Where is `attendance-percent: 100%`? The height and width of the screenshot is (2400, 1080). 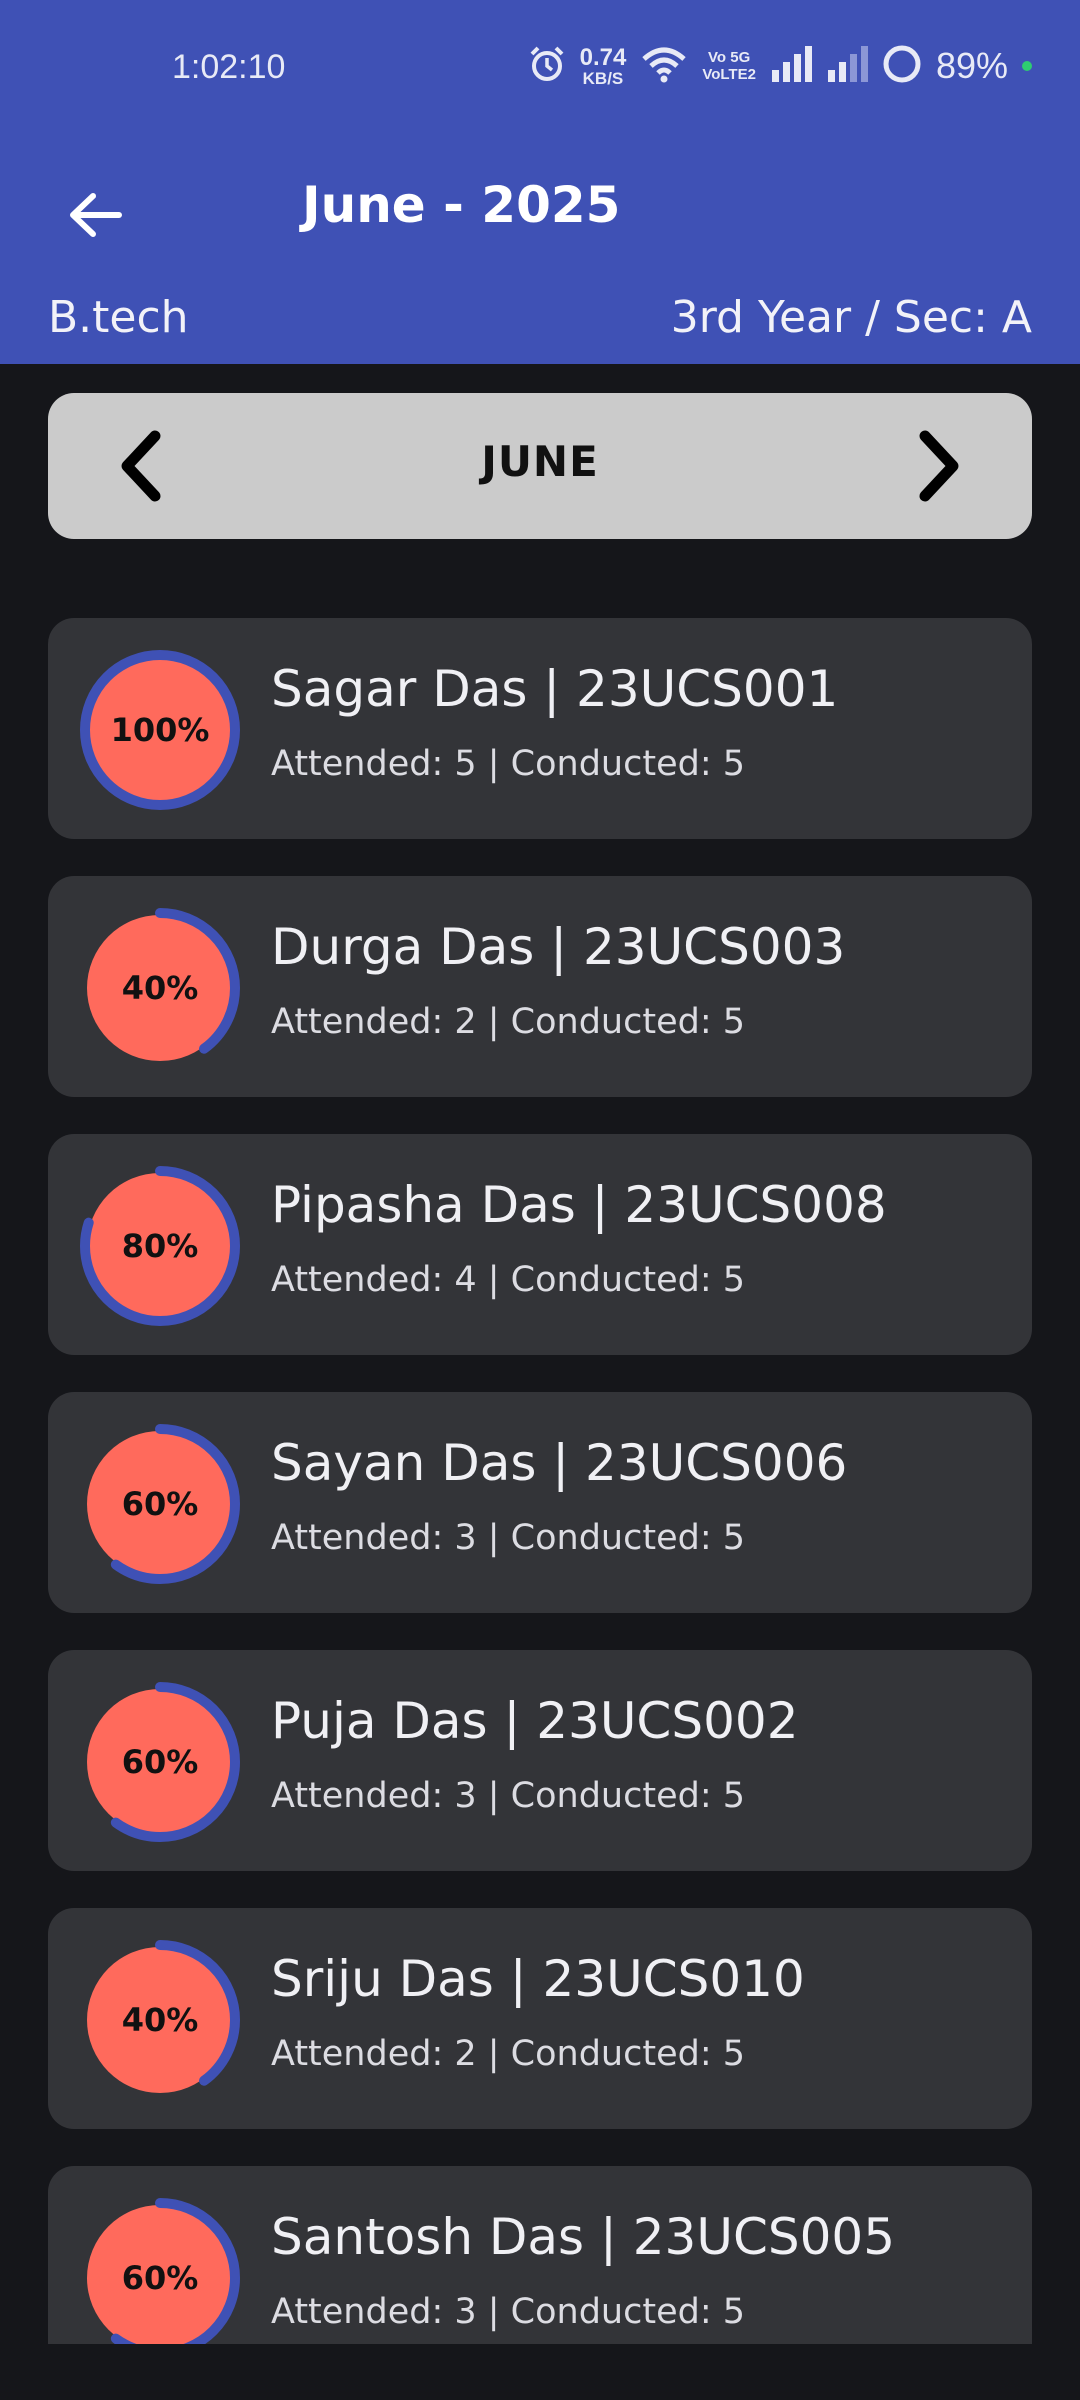 attendance-percent: 100% is located at coordinates (160, 730).